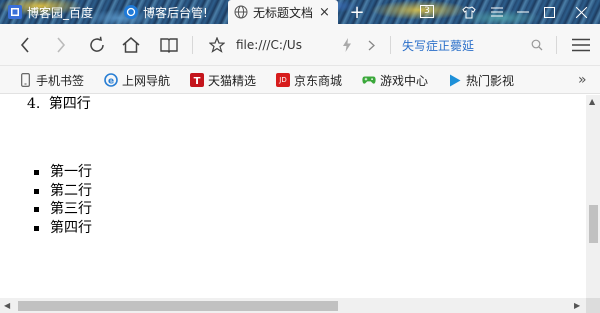  What do you see at coordinates (537, 45) in the screenshot?
I see `search-icon` at bounding box center [537, 45].